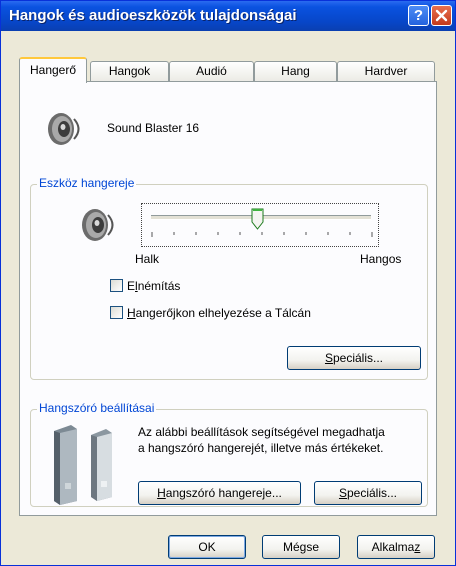 This screenshot has height=566, width=456. I want to click on tab-audio: Audió, so click(211, 71).